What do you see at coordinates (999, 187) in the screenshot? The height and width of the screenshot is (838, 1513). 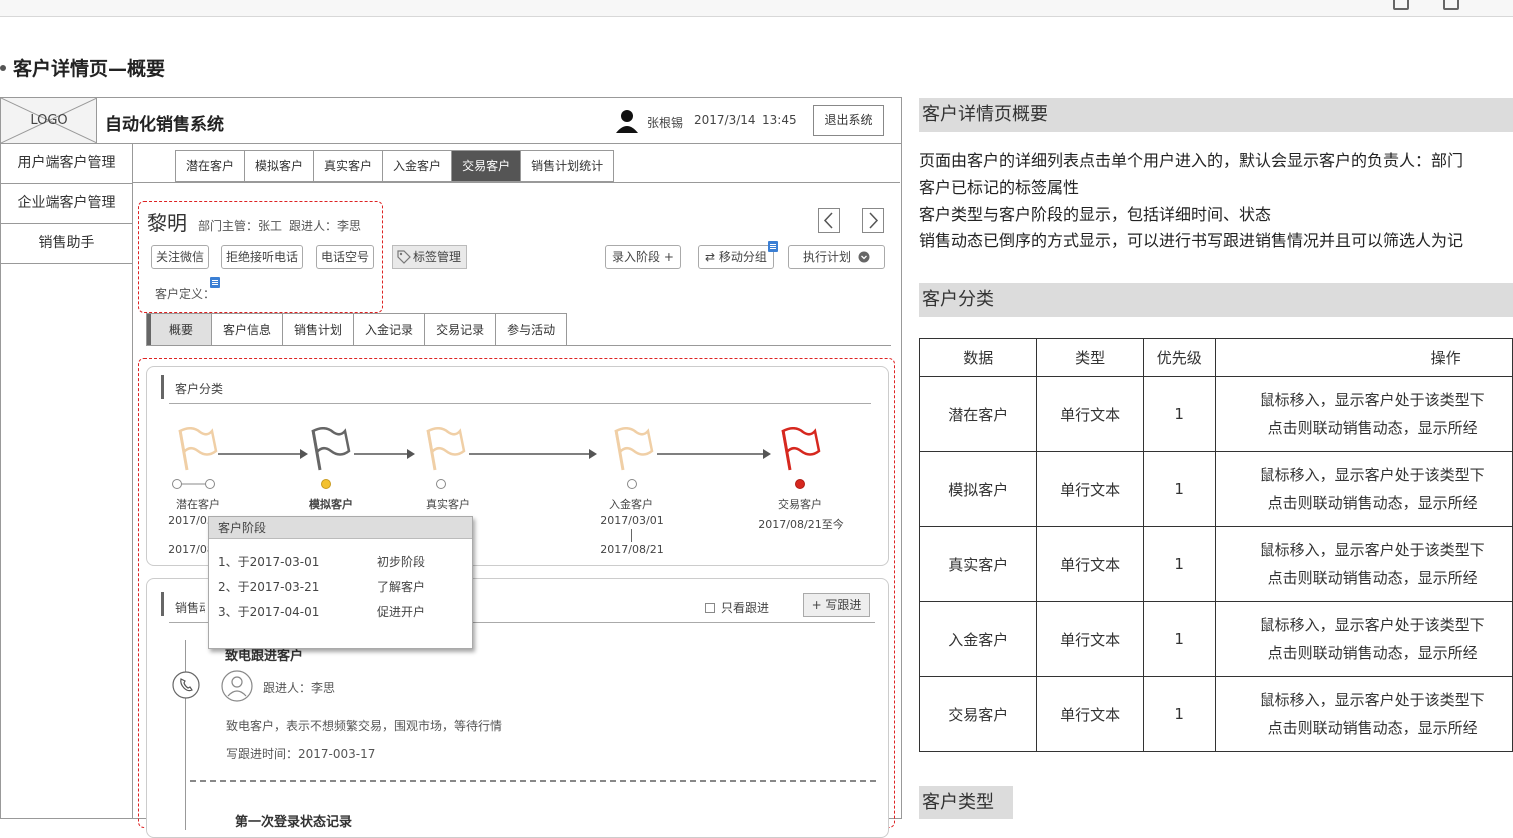 I see `doc-line-2: 客户已标记的标签属性` at bounding box center [999, 187].